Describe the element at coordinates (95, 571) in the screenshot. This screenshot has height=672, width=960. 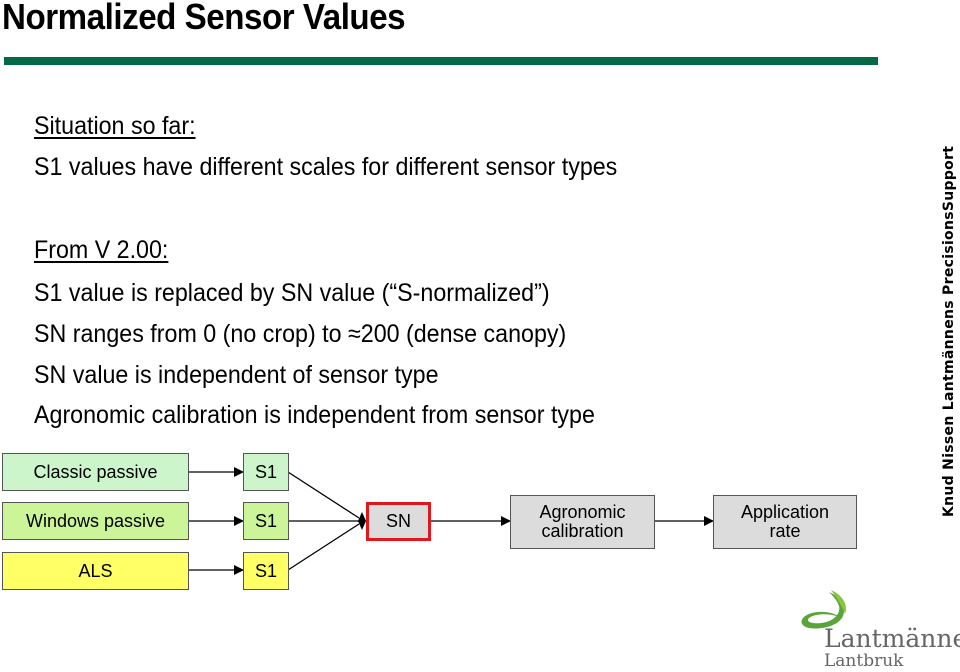
I see `sensor-box-als: ALS` at that location.